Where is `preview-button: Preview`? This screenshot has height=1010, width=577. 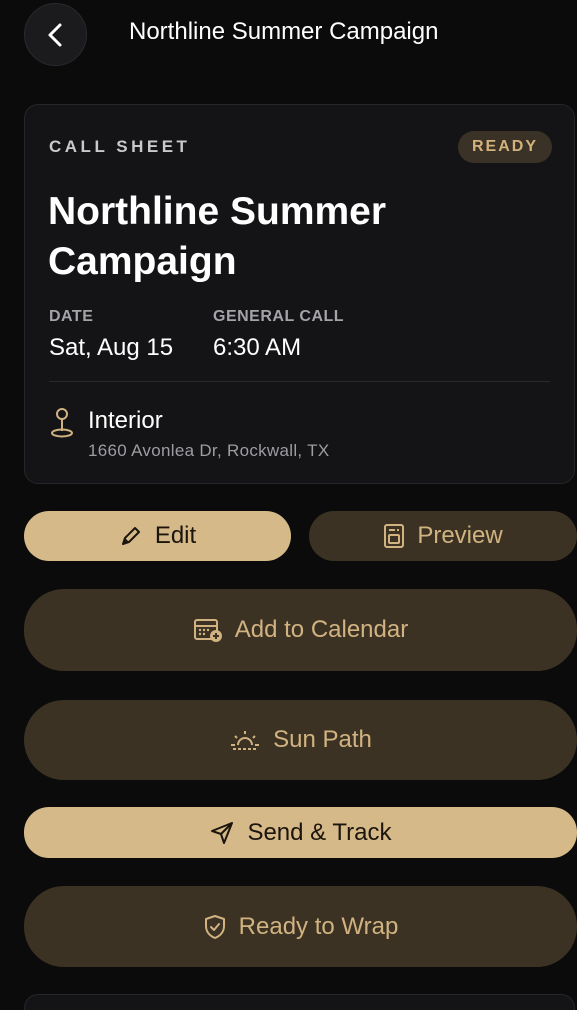 preview-button: Preview is located at coordinates (443, 536).